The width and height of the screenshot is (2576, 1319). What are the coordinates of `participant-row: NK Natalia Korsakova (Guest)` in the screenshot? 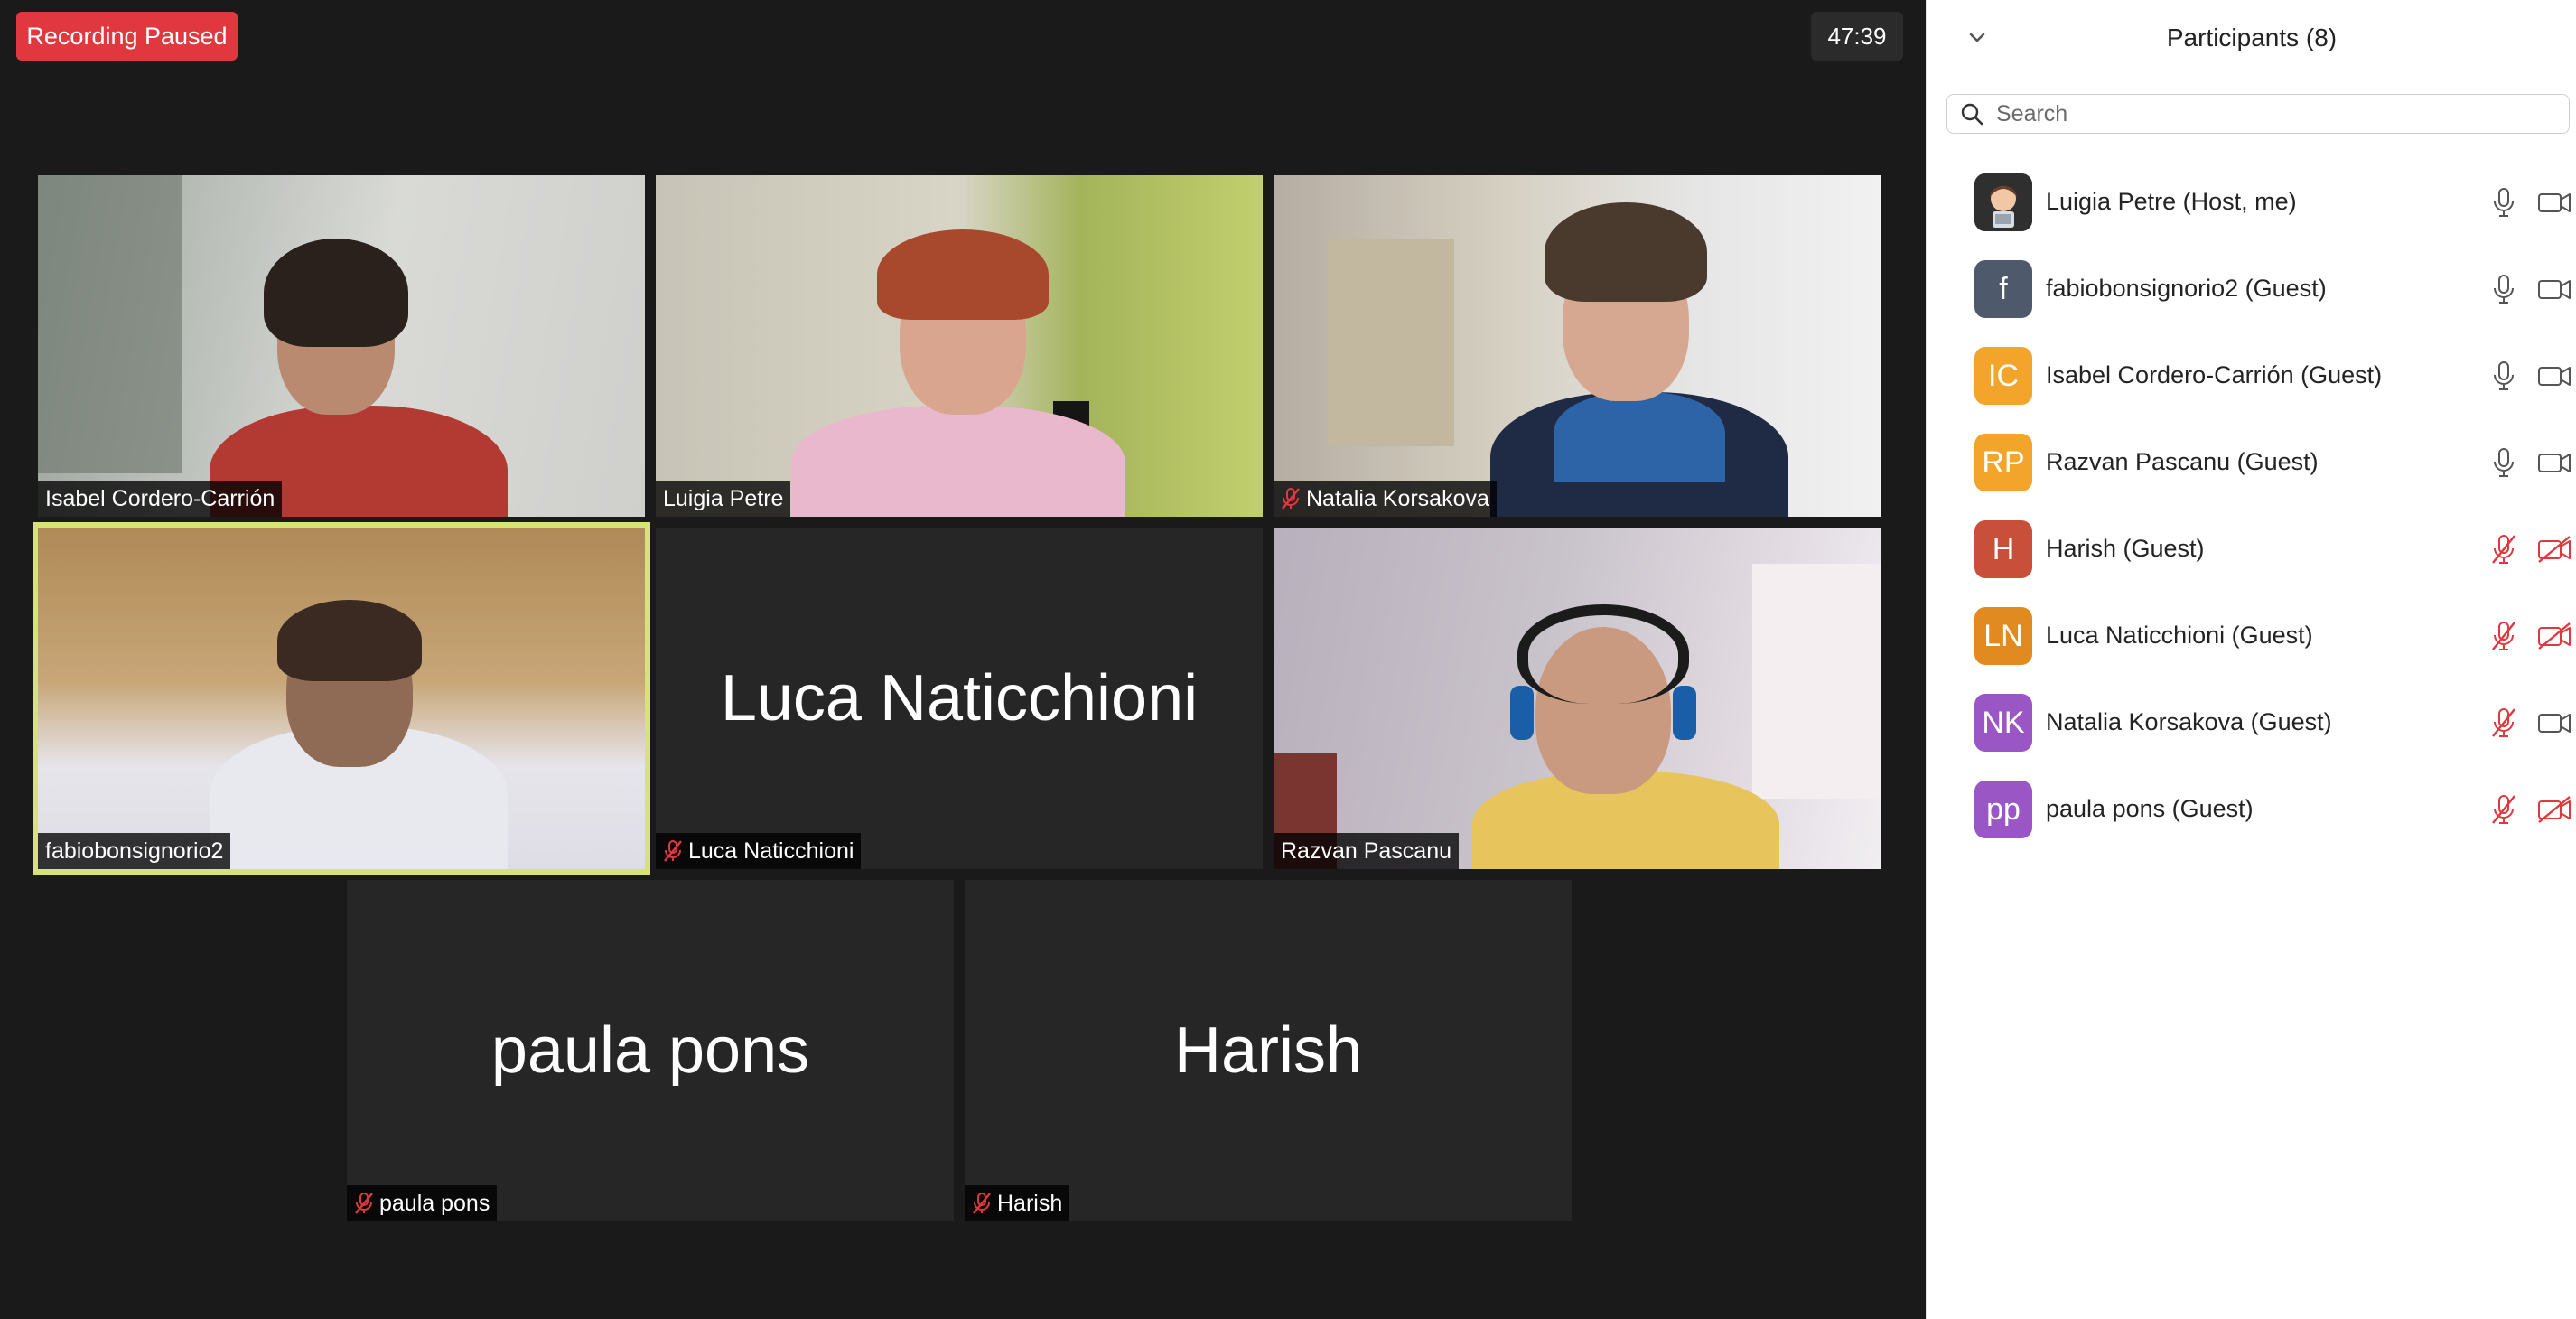 It's located at (2251, 724).